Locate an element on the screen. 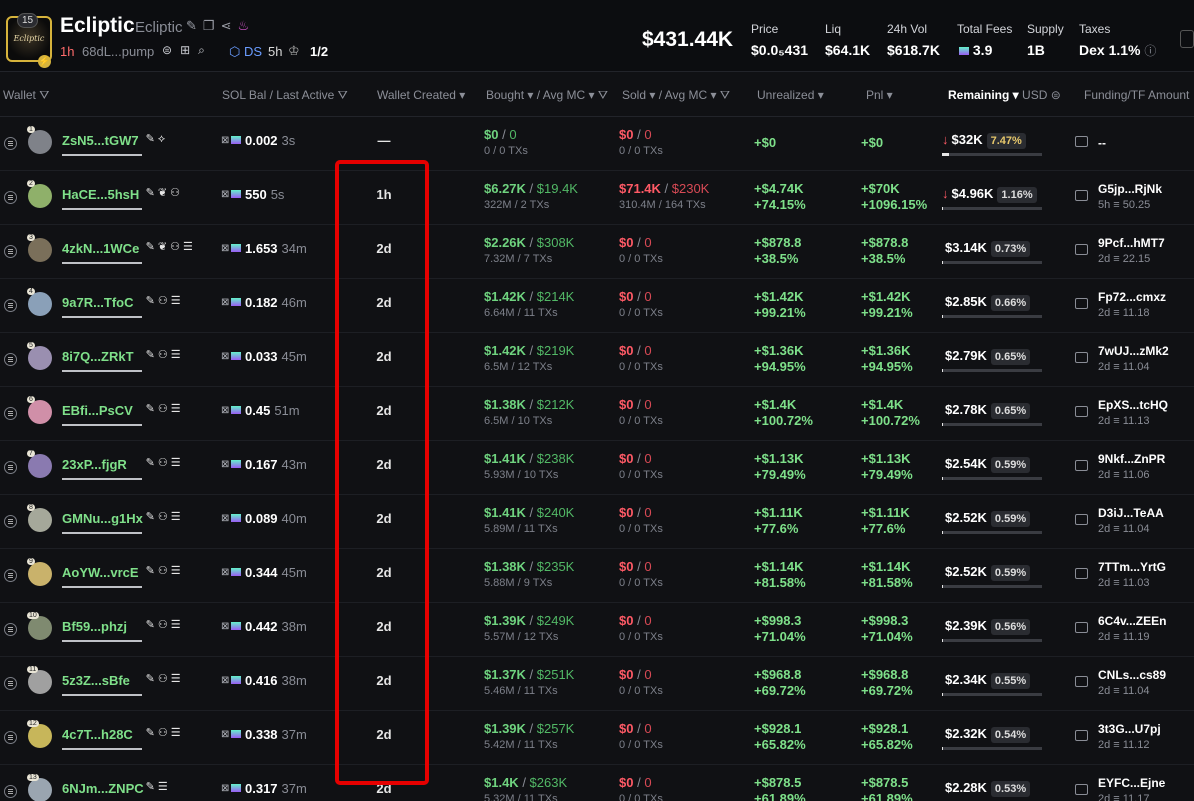  funding-cell: 7TTm...YrtG 2d ≡ 11.03 is located at coordinates (1132, 575).